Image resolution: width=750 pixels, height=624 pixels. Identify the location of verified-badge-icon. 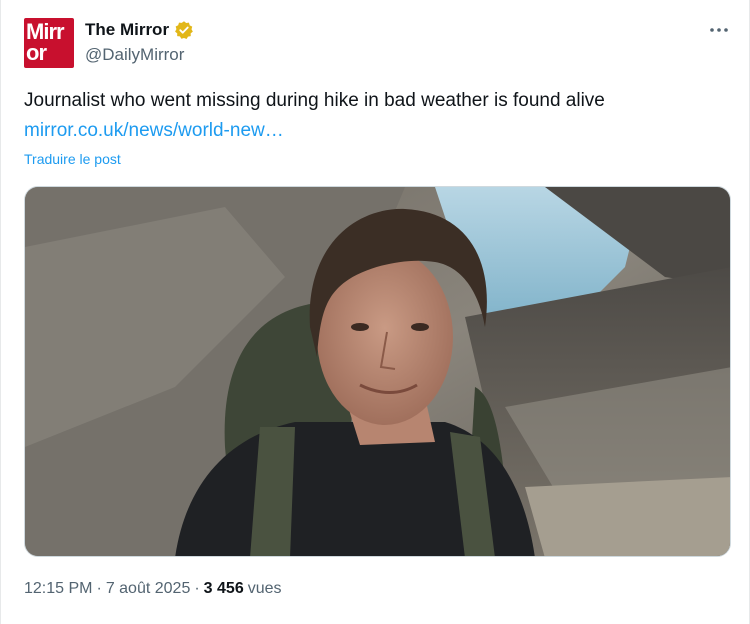
(184, 30).